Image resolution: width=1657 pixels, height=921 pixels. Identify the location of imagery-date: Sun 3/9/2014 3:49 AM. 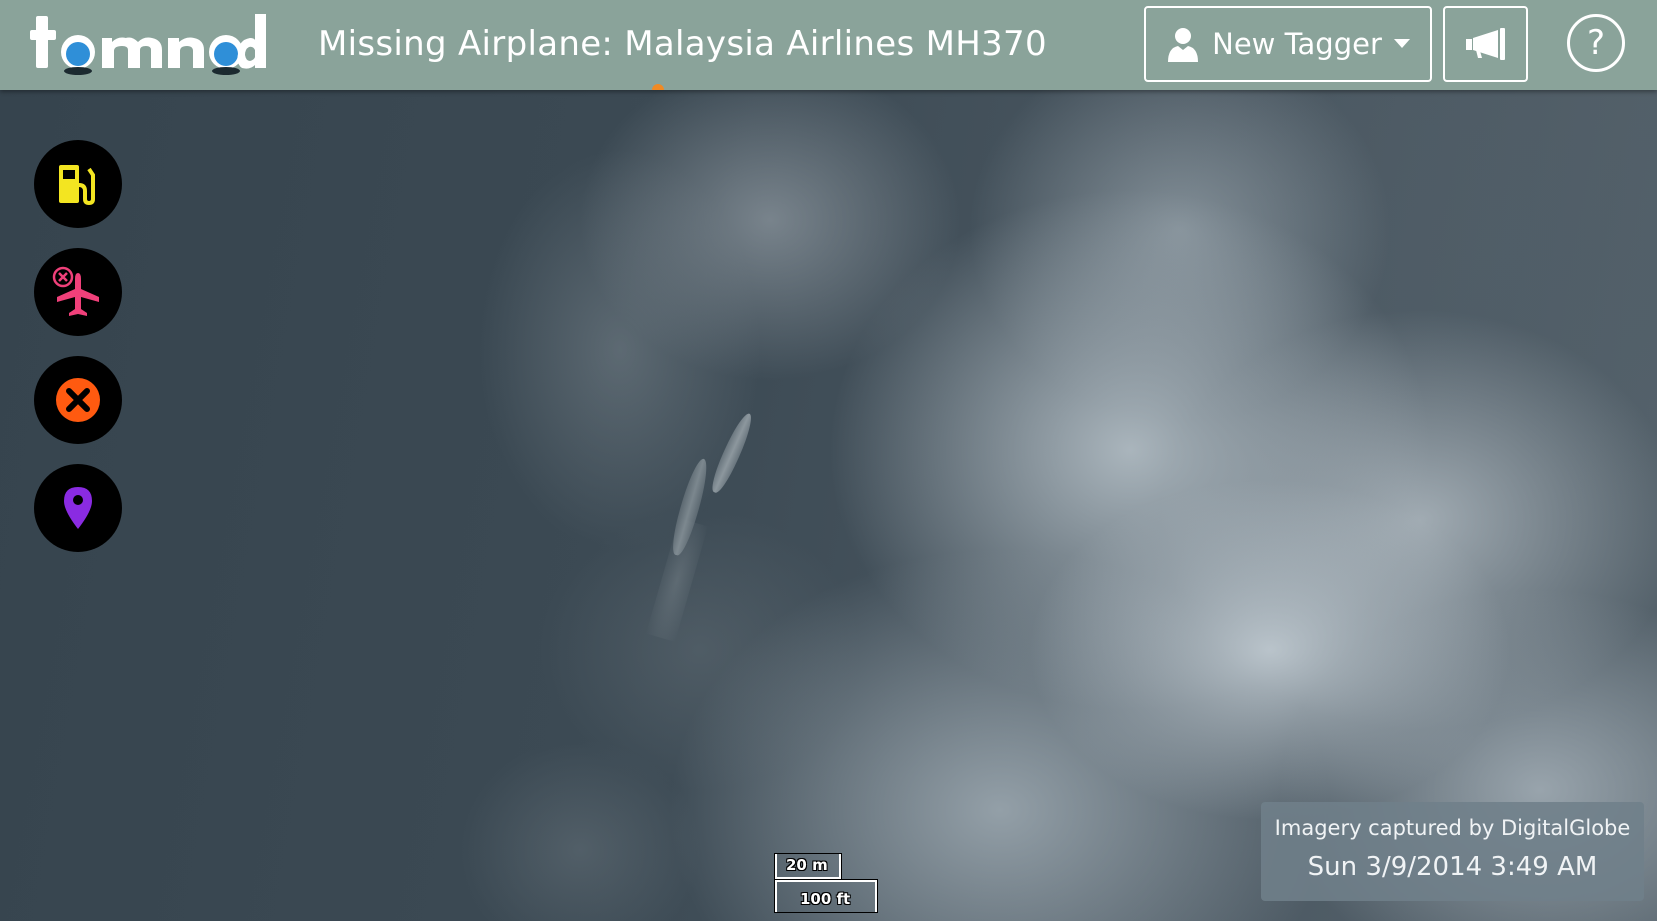
(1452, 867).